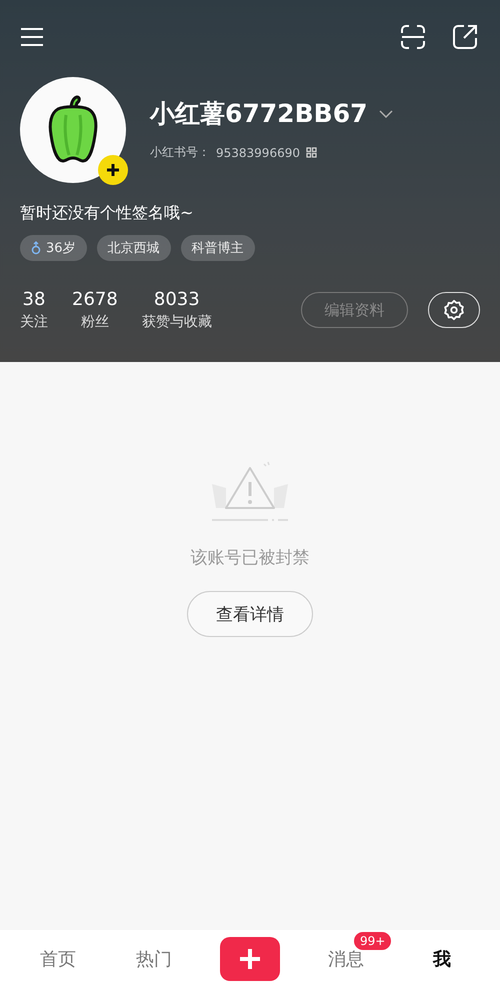  I want to click on profile-tag: 科普博主, so click(217, 248).